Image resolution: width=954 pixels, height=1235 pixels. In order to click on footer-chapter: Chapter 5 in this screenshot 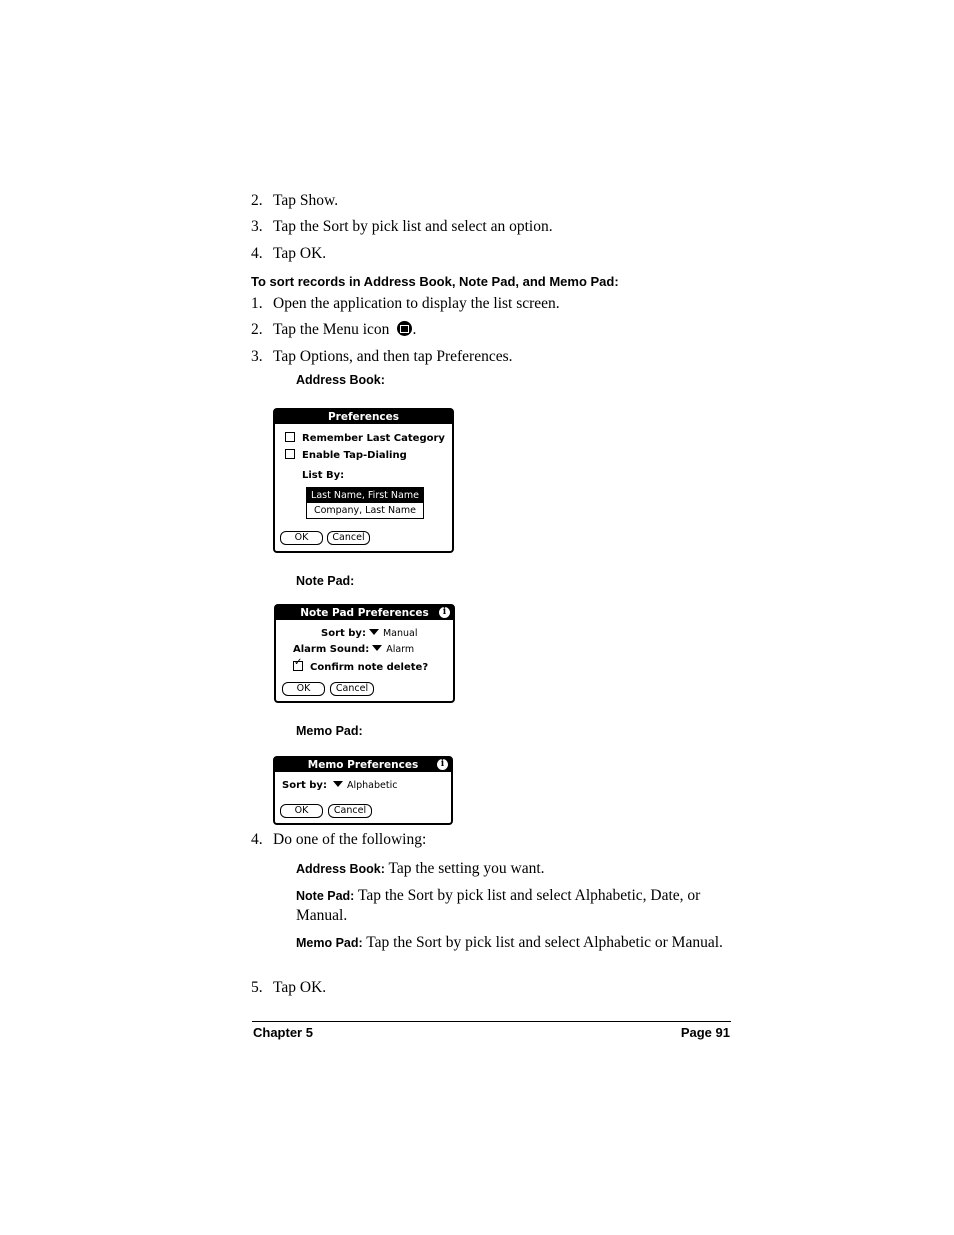, I will do `click(283, 1032)`.